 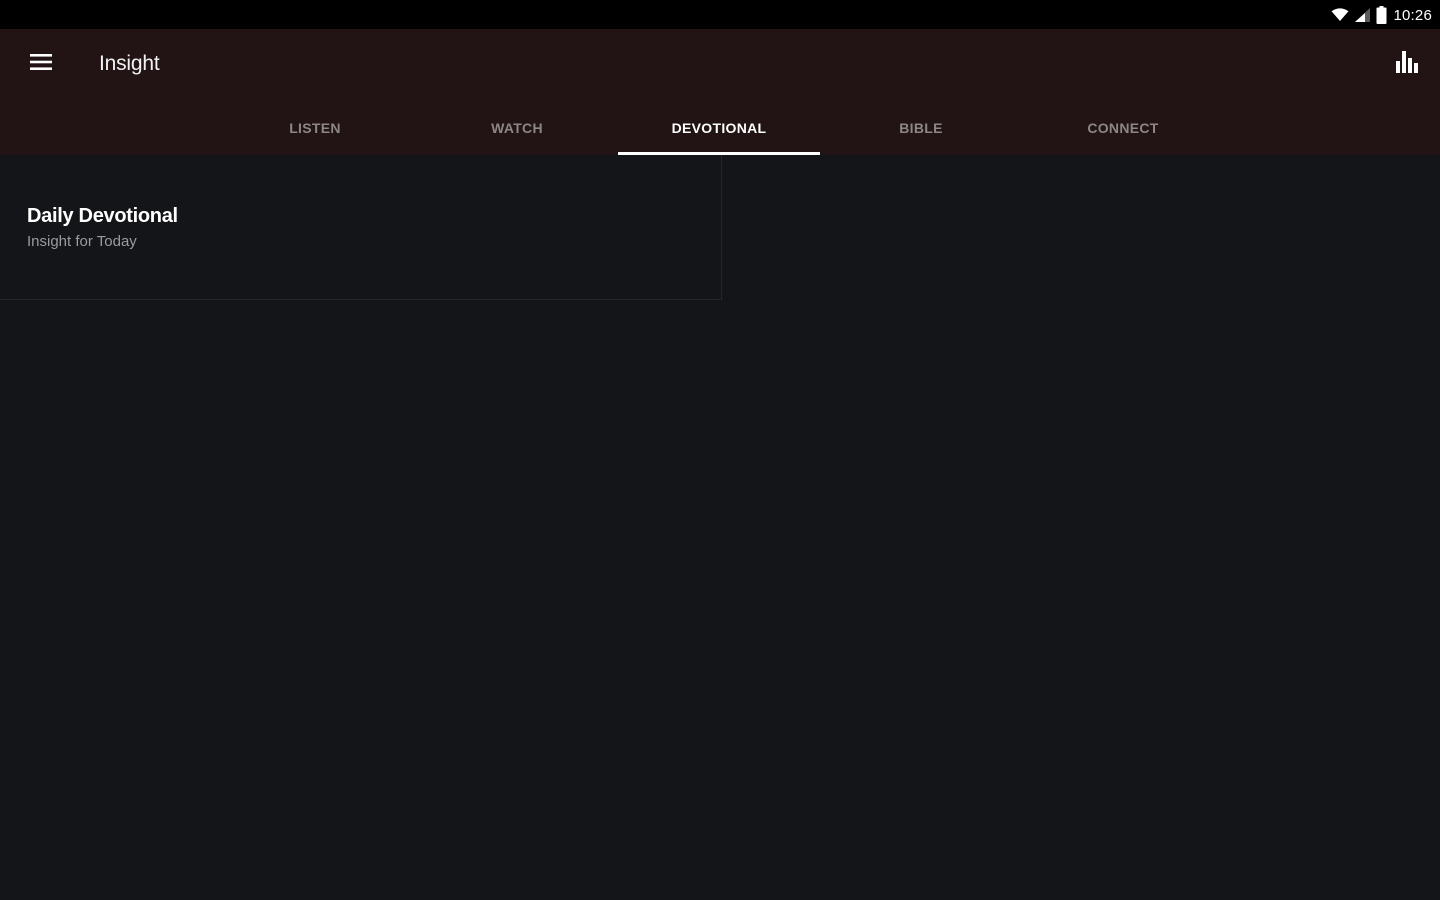 I want to click on tab-listen: LISTEN, so click(x=315, y=127).